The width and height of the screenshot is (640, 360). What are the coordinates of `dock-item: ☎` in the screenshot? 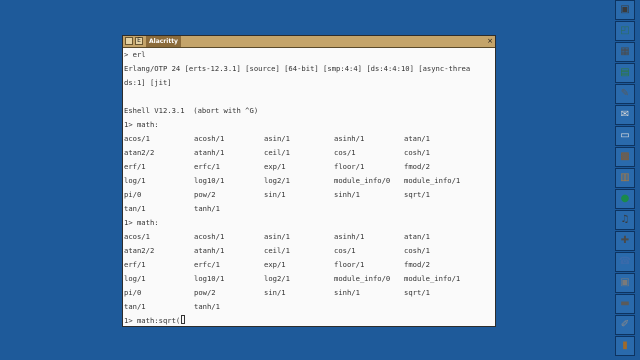 It's located at (625, 262).